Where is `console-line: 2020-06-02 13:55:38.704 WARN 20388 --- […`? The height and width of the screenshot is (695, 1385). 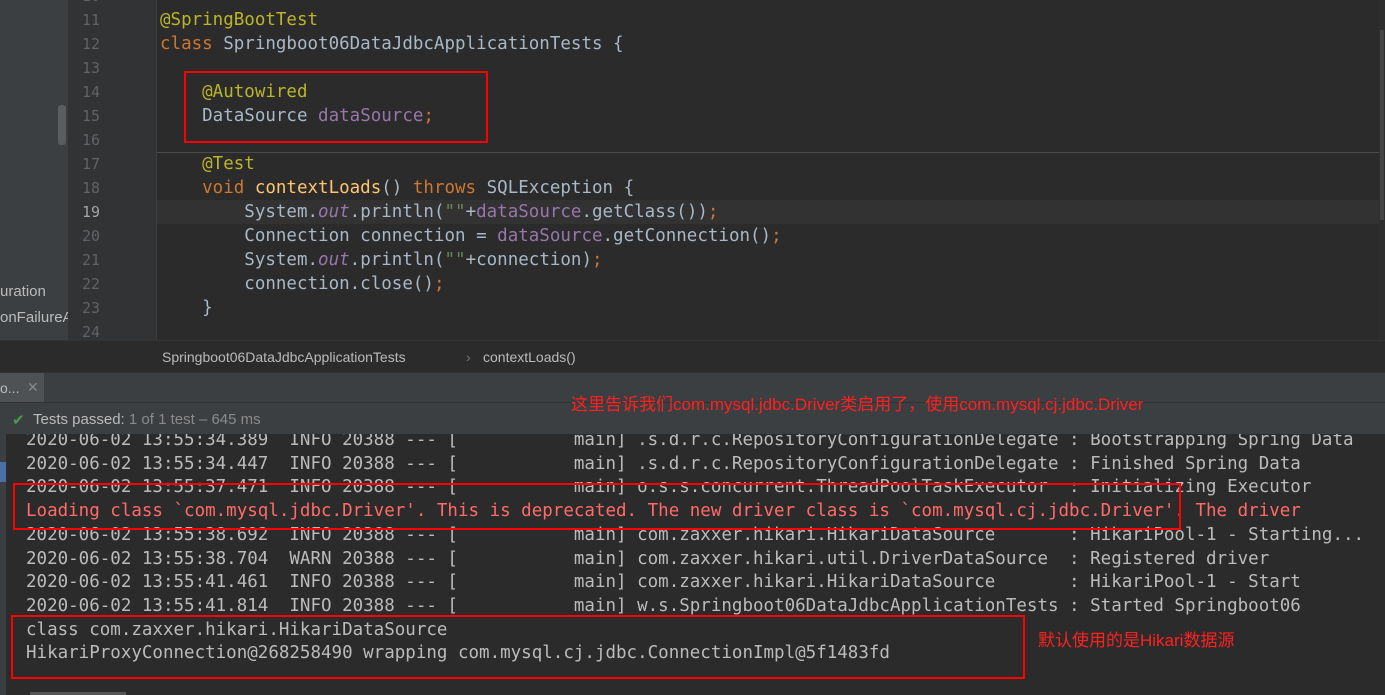 console-line: 2020-06-02 13:55:38.704 WARN 20388 --- [… is located at coordinates (648, 558).